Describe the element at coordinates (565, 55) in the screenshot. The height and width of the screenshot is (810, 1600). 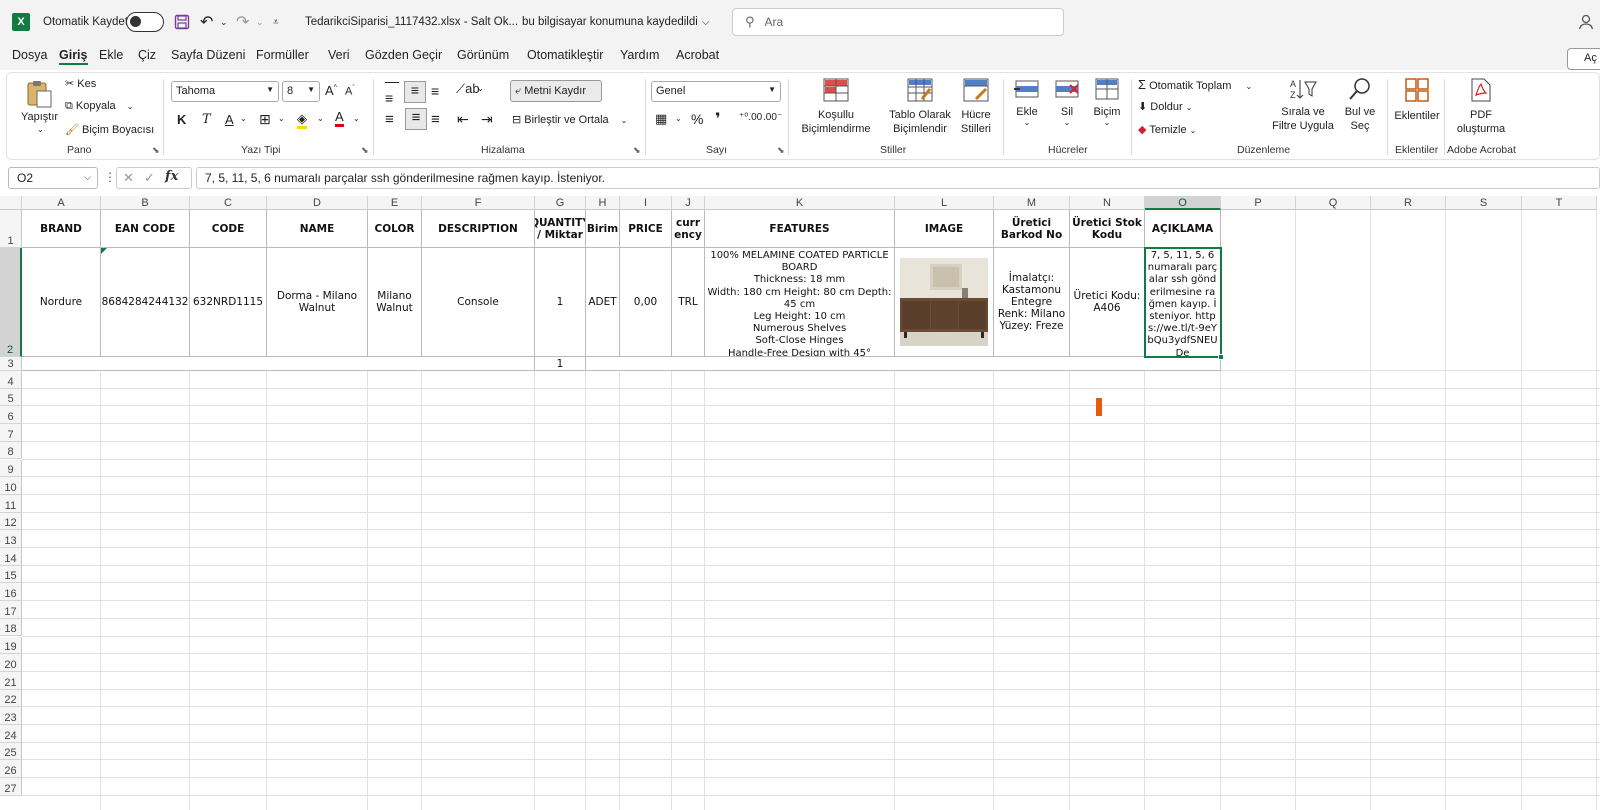
I see `menu-otomatiklestir: Otomatikleştir` at that location.